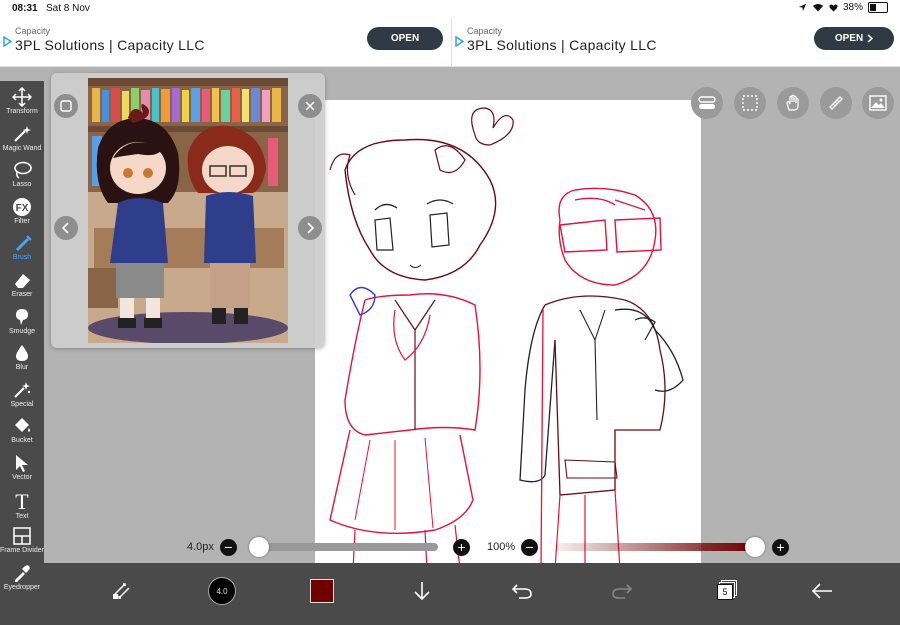  I want to click on layers-toggle-icon, so click(707, 102).